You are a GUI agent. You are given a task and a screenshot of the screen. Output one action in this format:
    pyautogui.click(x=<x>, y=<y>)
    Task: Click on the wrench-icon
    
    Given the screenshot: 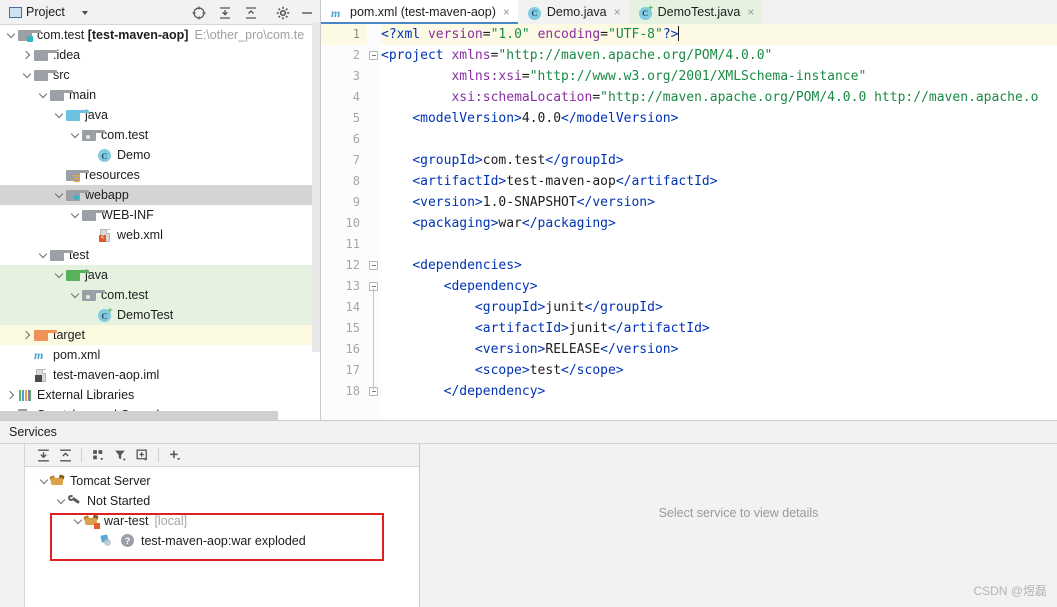 What is the action you would take?
    pyautogui.click(x=75, y=501)
    